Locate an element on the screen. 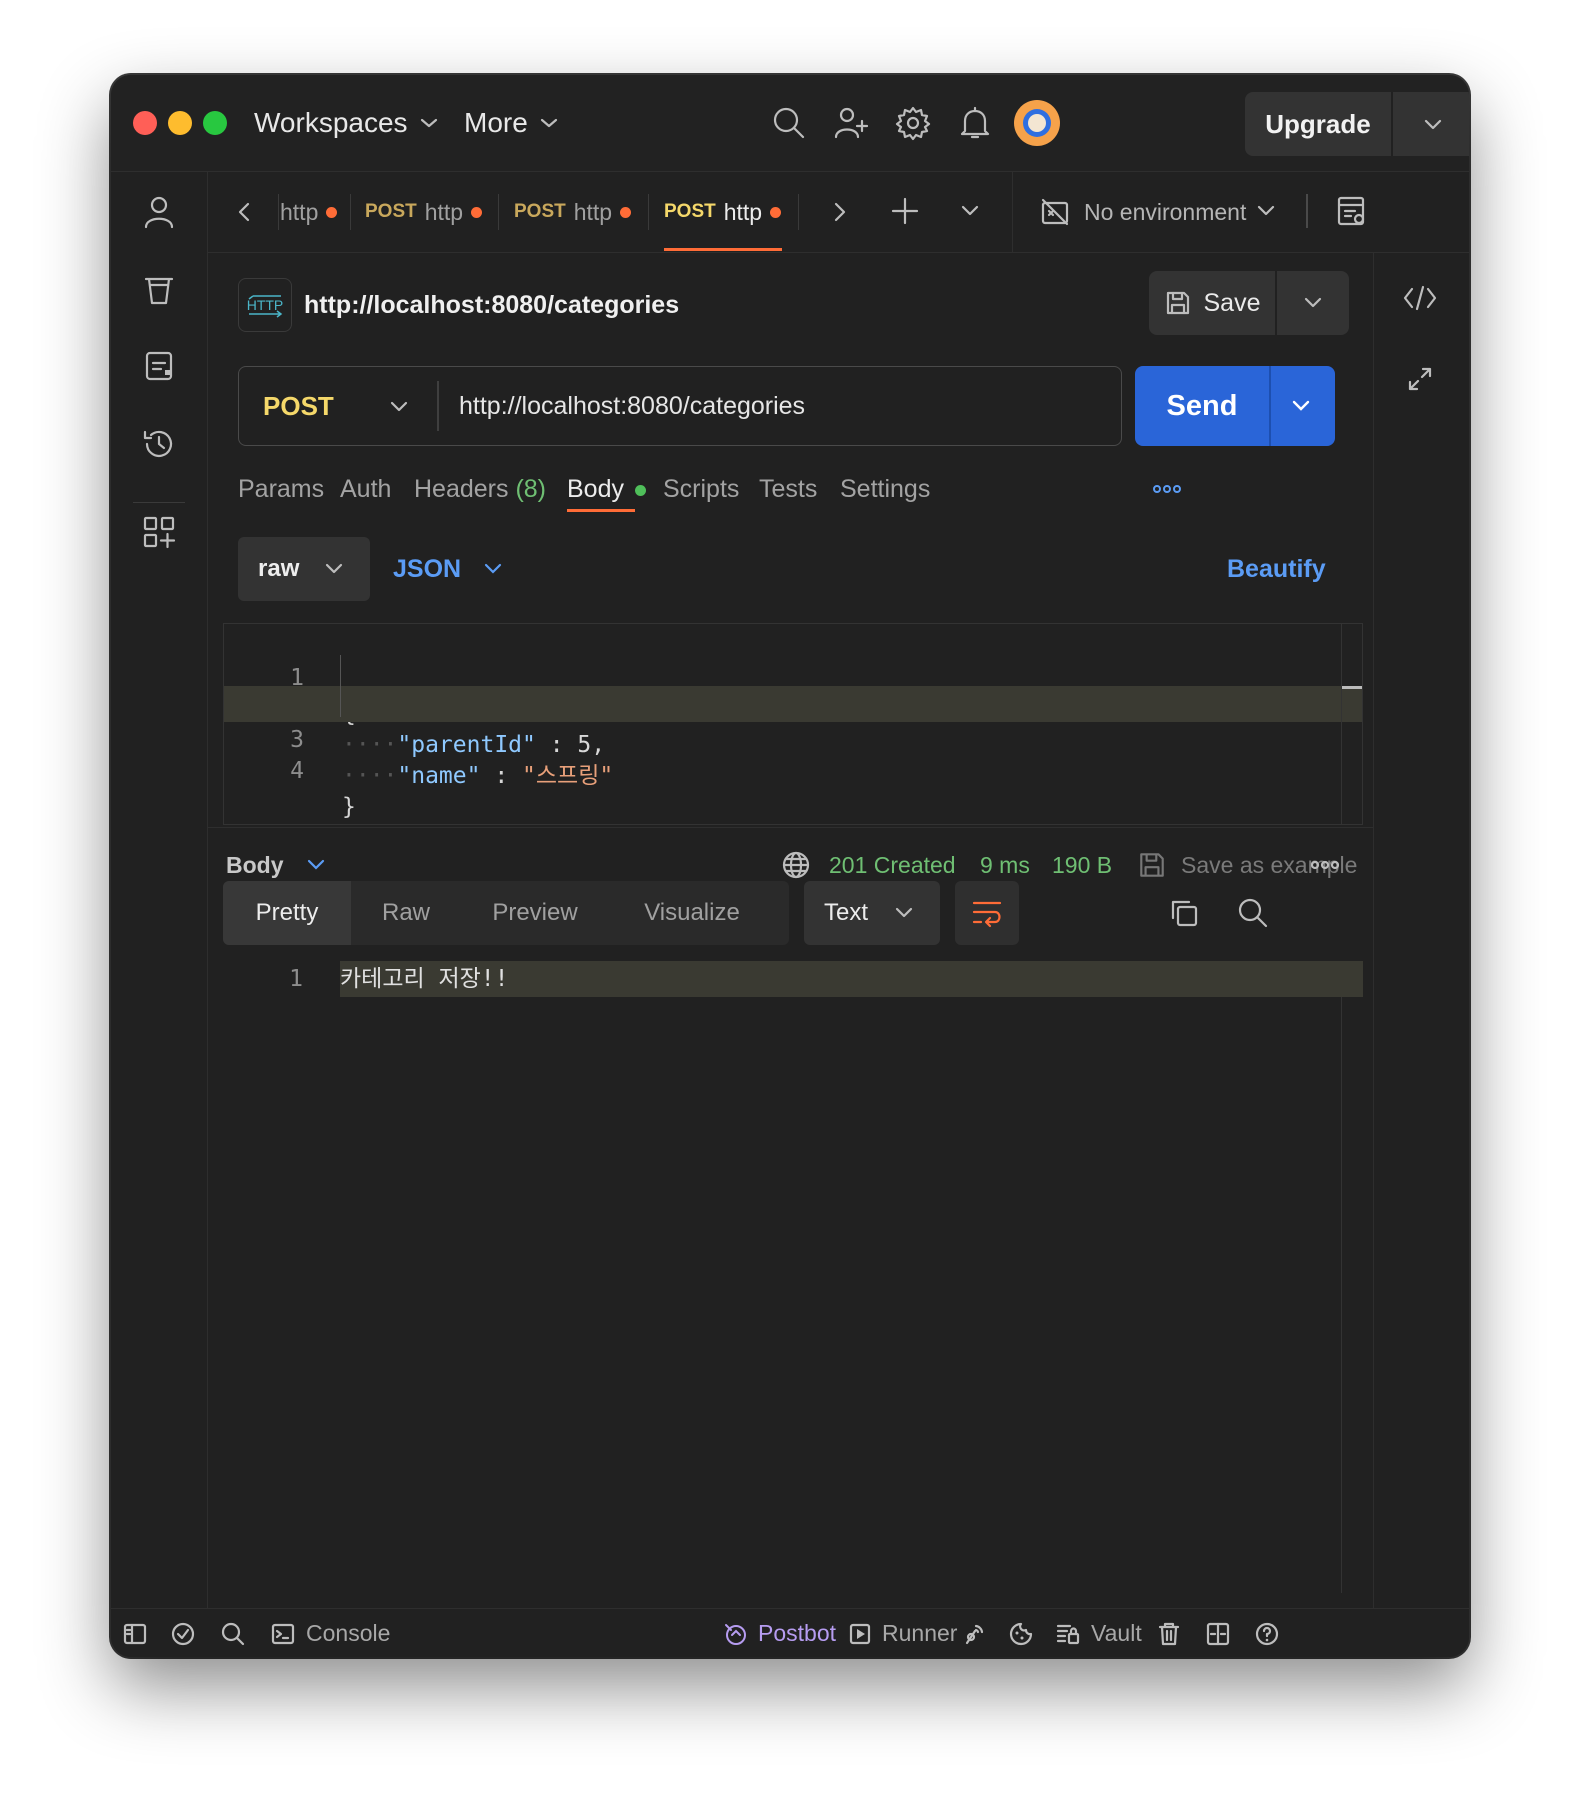 The height and width of the screenshot is (1804, 1582). trash-icon is located at coordinates (1169, 1634).